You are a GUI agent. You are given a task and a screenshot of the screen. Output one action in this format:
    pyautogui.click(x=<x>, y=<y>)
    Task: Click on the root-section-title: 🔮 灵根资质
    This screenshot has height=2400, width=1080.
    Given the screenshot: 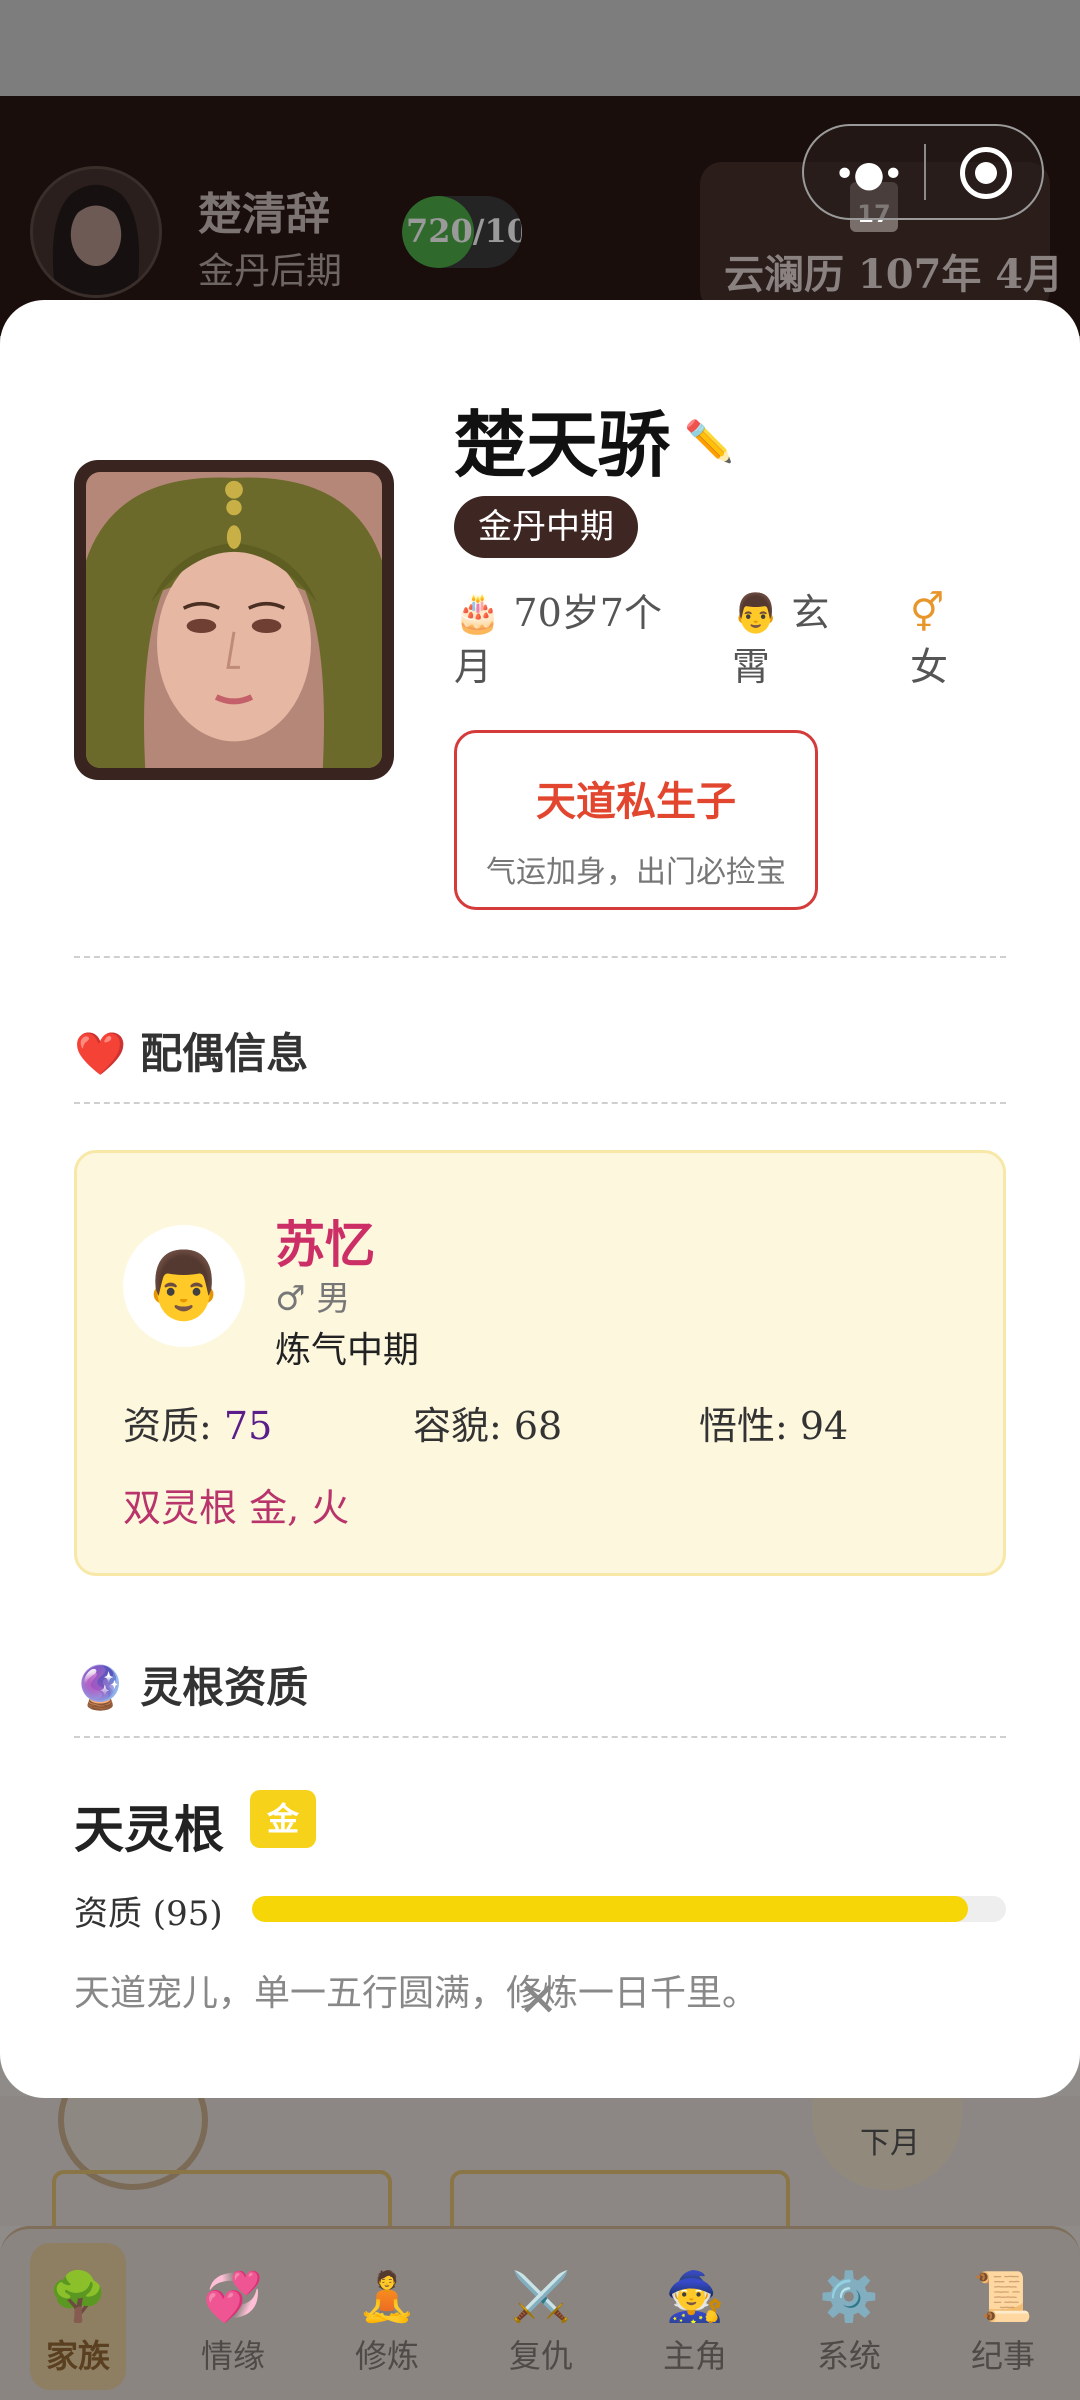 What is the action you would take?
    pyautogui.click(x=191, y=1684)
    